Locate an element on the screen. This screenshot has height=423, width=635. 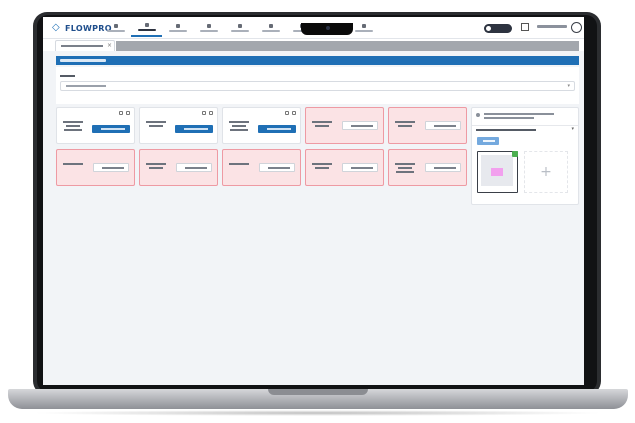
gear-icon is located at coordinates (270, 26).